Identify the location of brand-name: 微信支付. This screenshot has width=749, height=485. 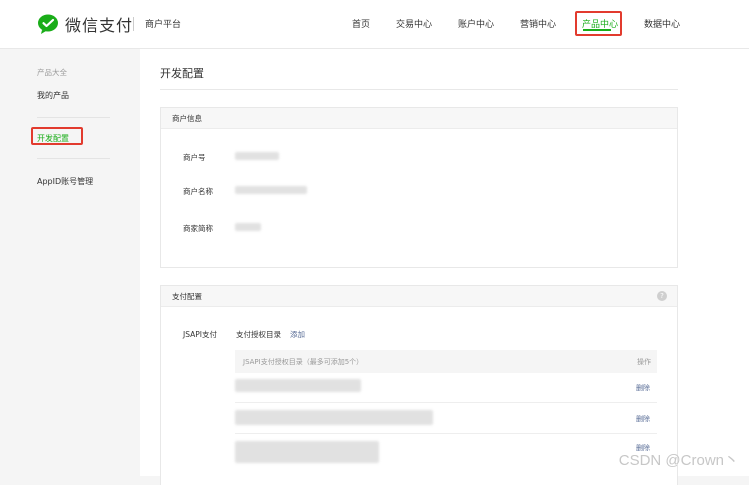
(99, 25).